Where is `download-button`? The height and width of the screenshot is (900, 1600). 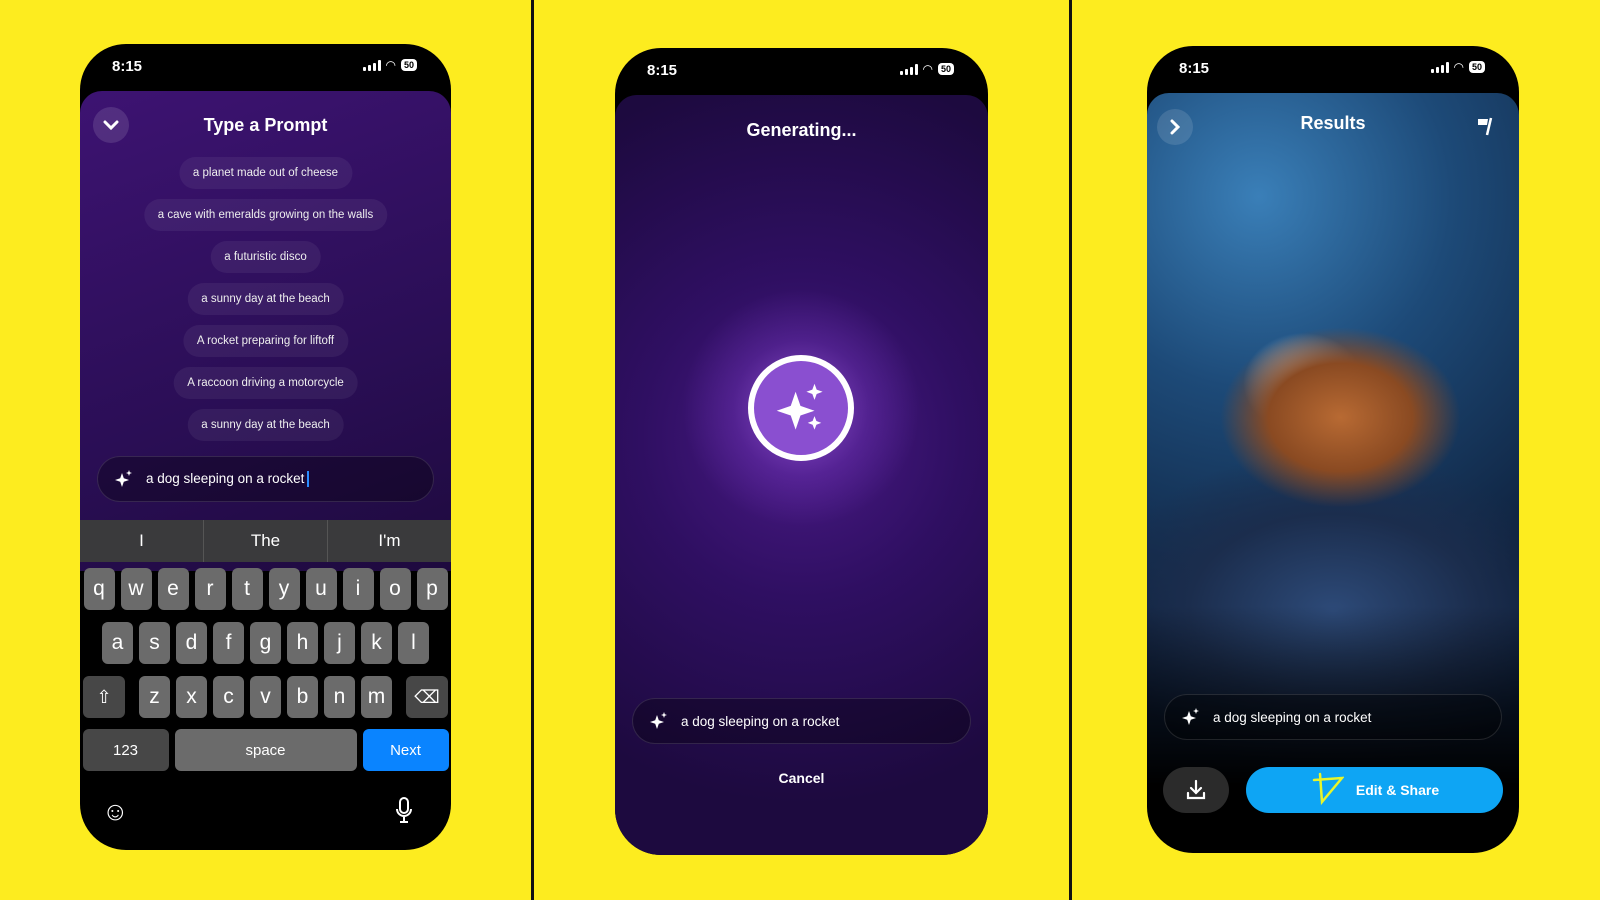
download-button is located at coordinates (1196, 790).